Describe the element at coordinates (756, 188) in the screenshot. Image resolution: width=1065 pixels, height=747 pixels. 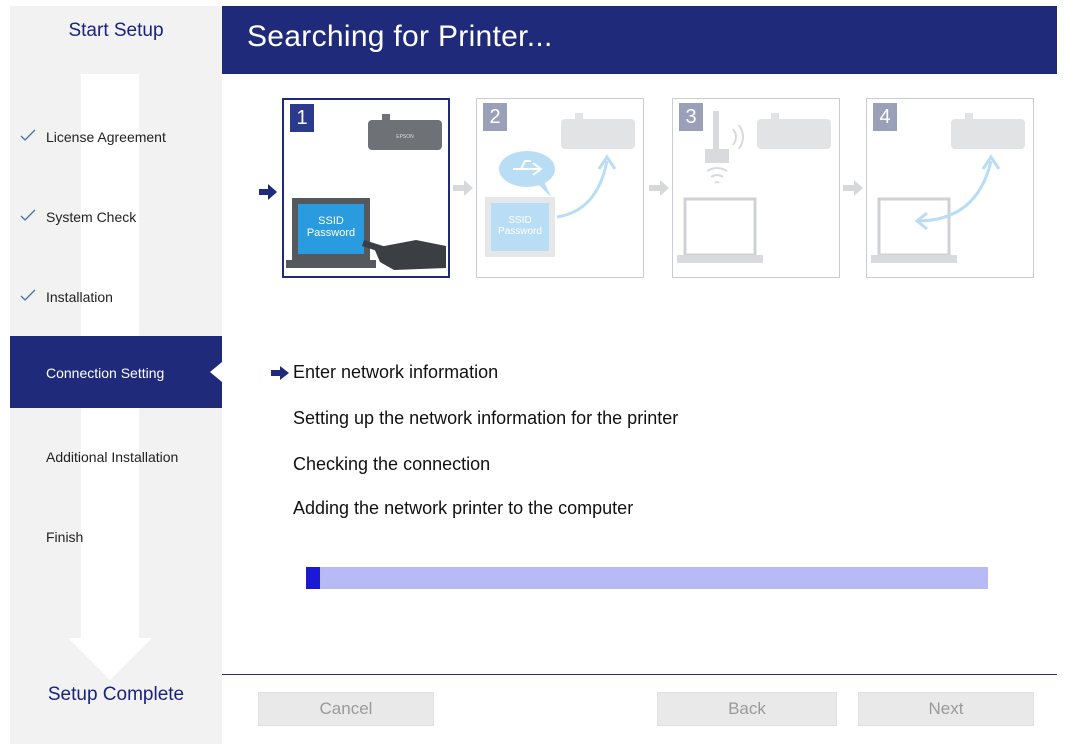
I see `illustration-step-3: 3` at that location.